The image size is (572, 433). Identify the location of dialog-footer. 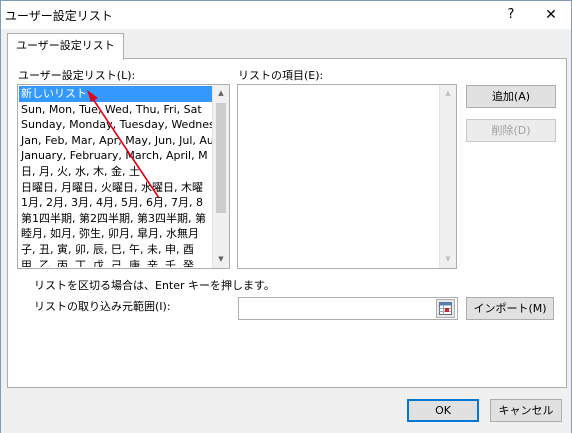
(286, 412).